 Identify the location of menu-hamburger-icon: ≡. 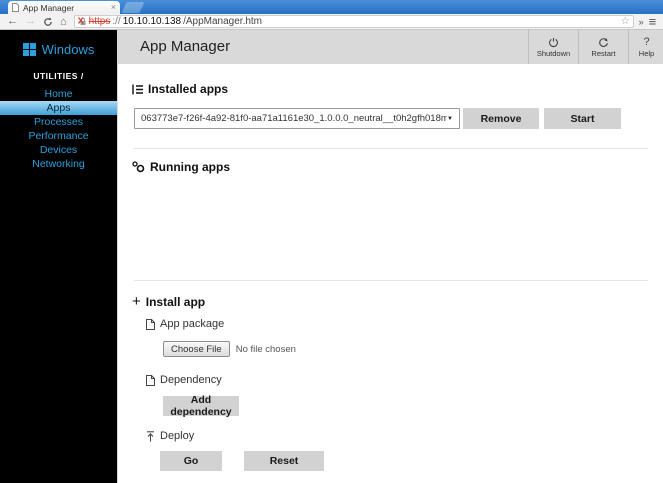
(653, 21).